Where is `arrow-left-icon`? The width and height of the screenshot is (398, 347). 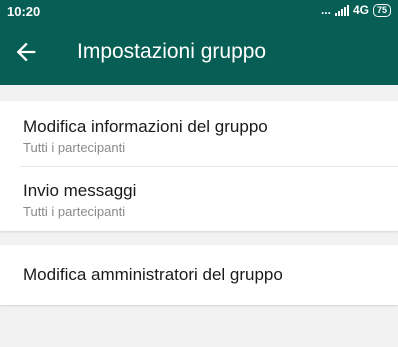 arrow-left-icon is located at coordinates (26, 52).